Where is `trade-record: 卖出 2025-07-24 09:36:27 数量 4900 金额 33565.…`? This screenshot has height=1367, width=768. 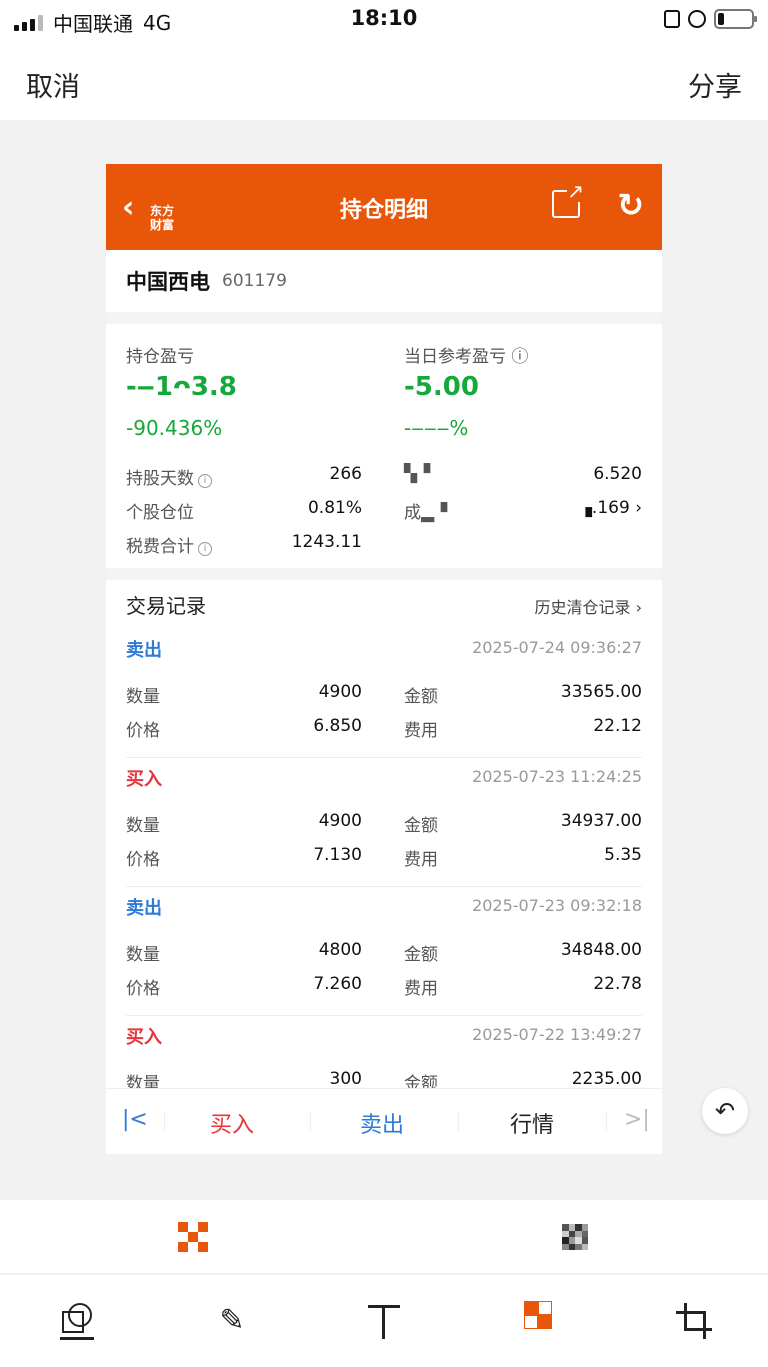 trade-record: 卖出 2025-07-24 09:36:27 数量 4900 金额 33565.… is located at coordinates (384, 694).